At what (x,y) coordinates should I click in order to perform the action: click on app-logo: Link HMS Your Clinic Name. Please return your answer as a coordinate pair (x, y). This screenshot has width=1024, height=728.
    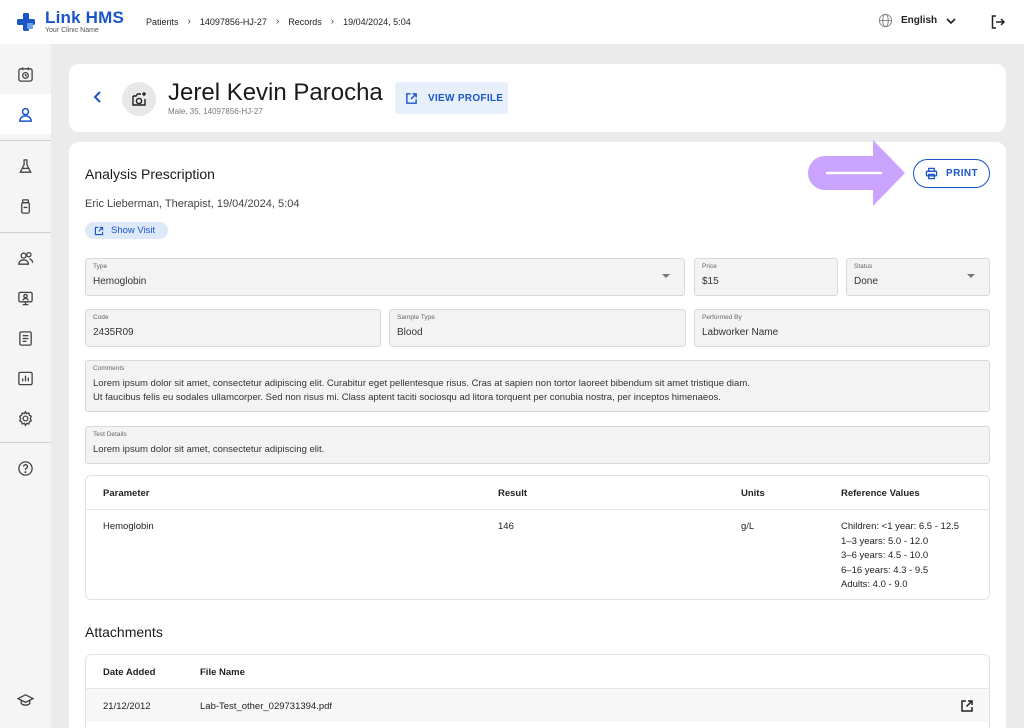
    Looking at the image, I should click on (70, 21).